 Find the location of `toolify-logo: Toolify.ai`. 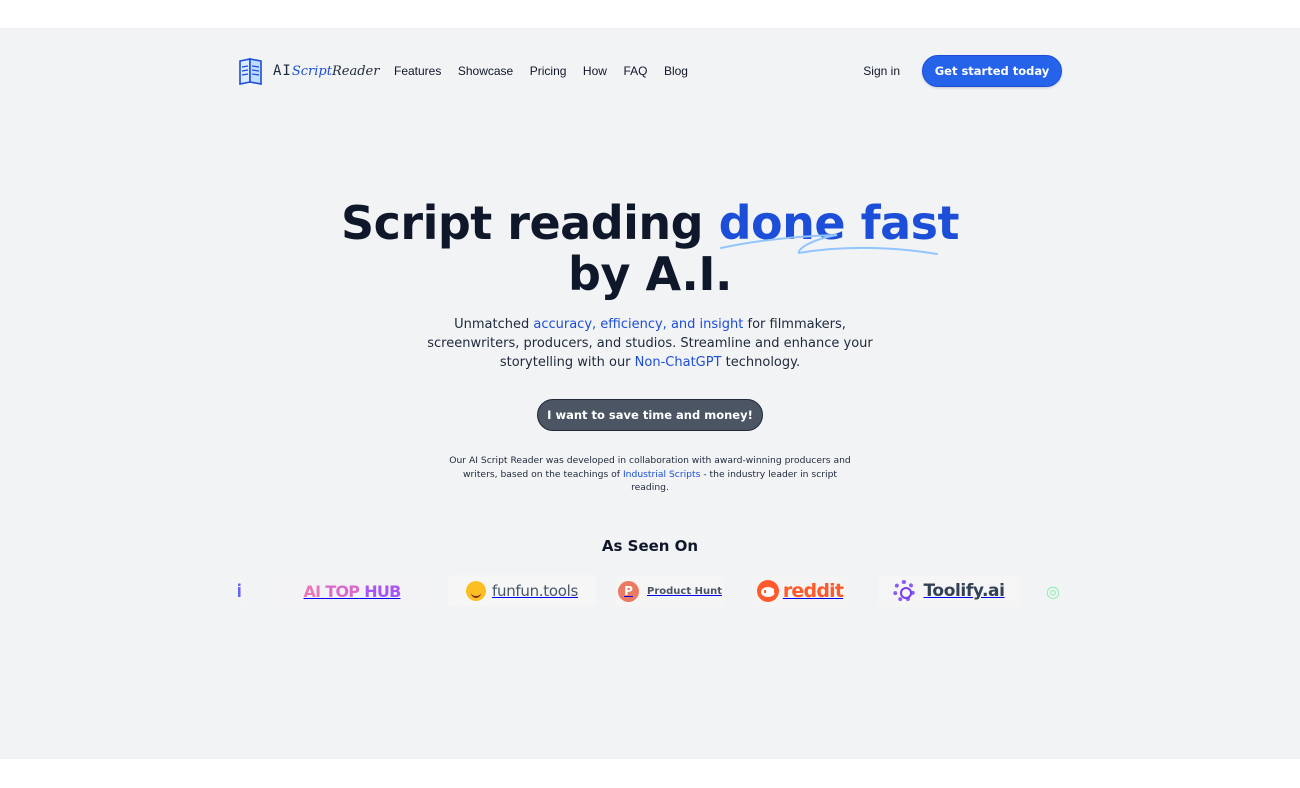

toolify-logo: Toolify.ai is located at coordinates (949, 591).